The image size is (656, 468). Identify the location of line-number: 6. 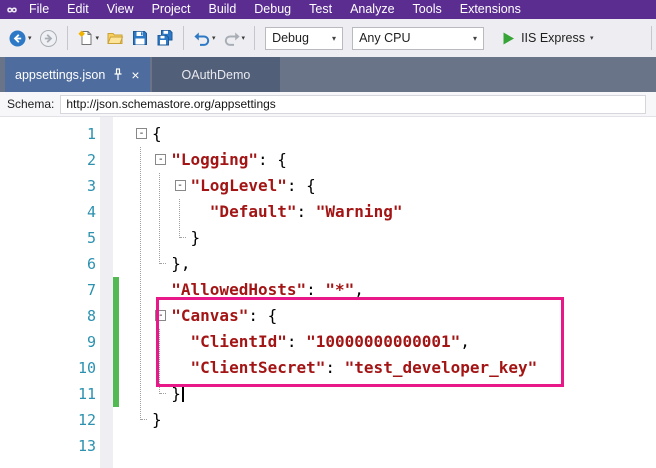
(91, 264).